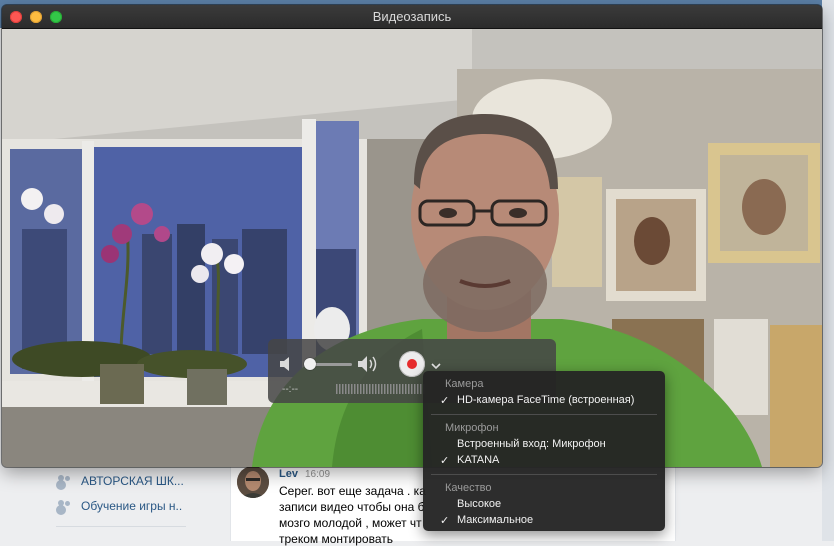 The width and height of the screenshot is (834, 546). Describe the element at coordinates (284, 364) in the screenshot. I see `volume-low-icon` at that location.